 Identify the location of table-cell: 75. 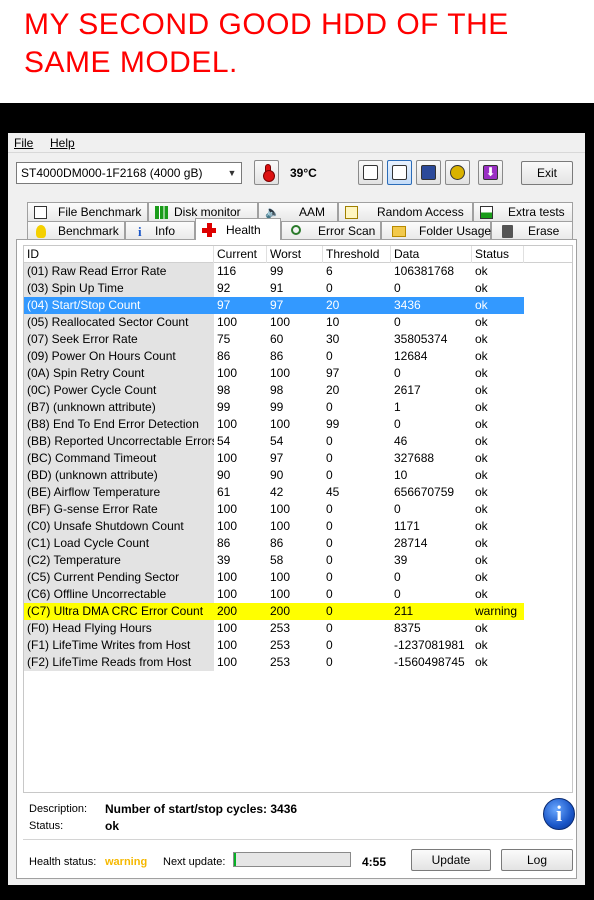
(224, 339).